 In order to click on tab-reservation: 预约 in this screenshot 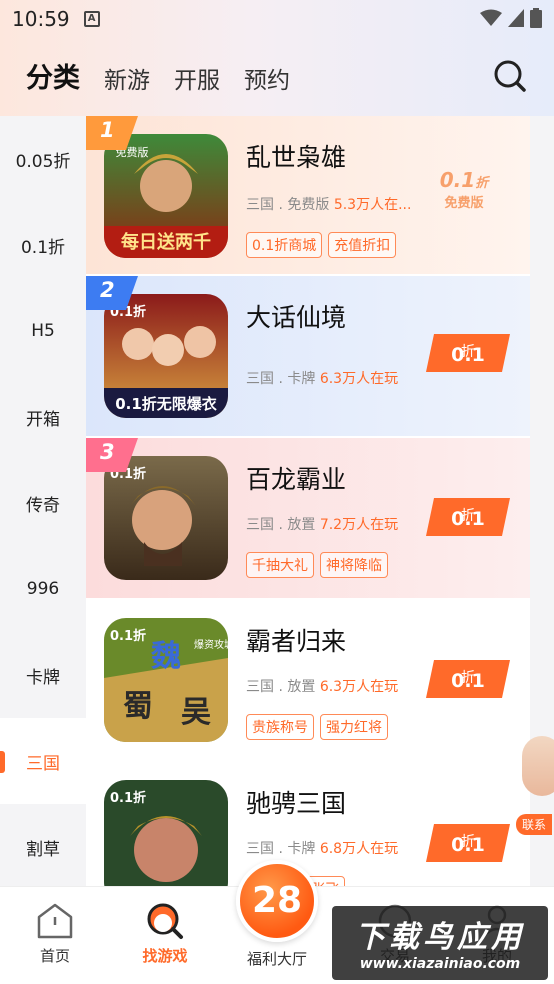, I will do `click(267, 78)`.